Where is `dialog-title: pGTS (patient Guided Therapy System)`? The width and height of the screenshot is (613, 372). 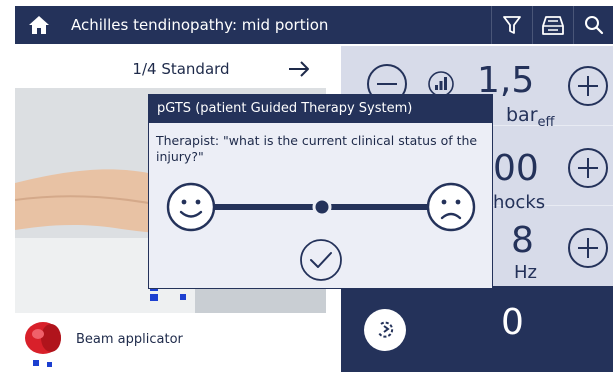 dialog-title: pGTS (patient Guided Therapy System) is located at coordinates (320, 109).